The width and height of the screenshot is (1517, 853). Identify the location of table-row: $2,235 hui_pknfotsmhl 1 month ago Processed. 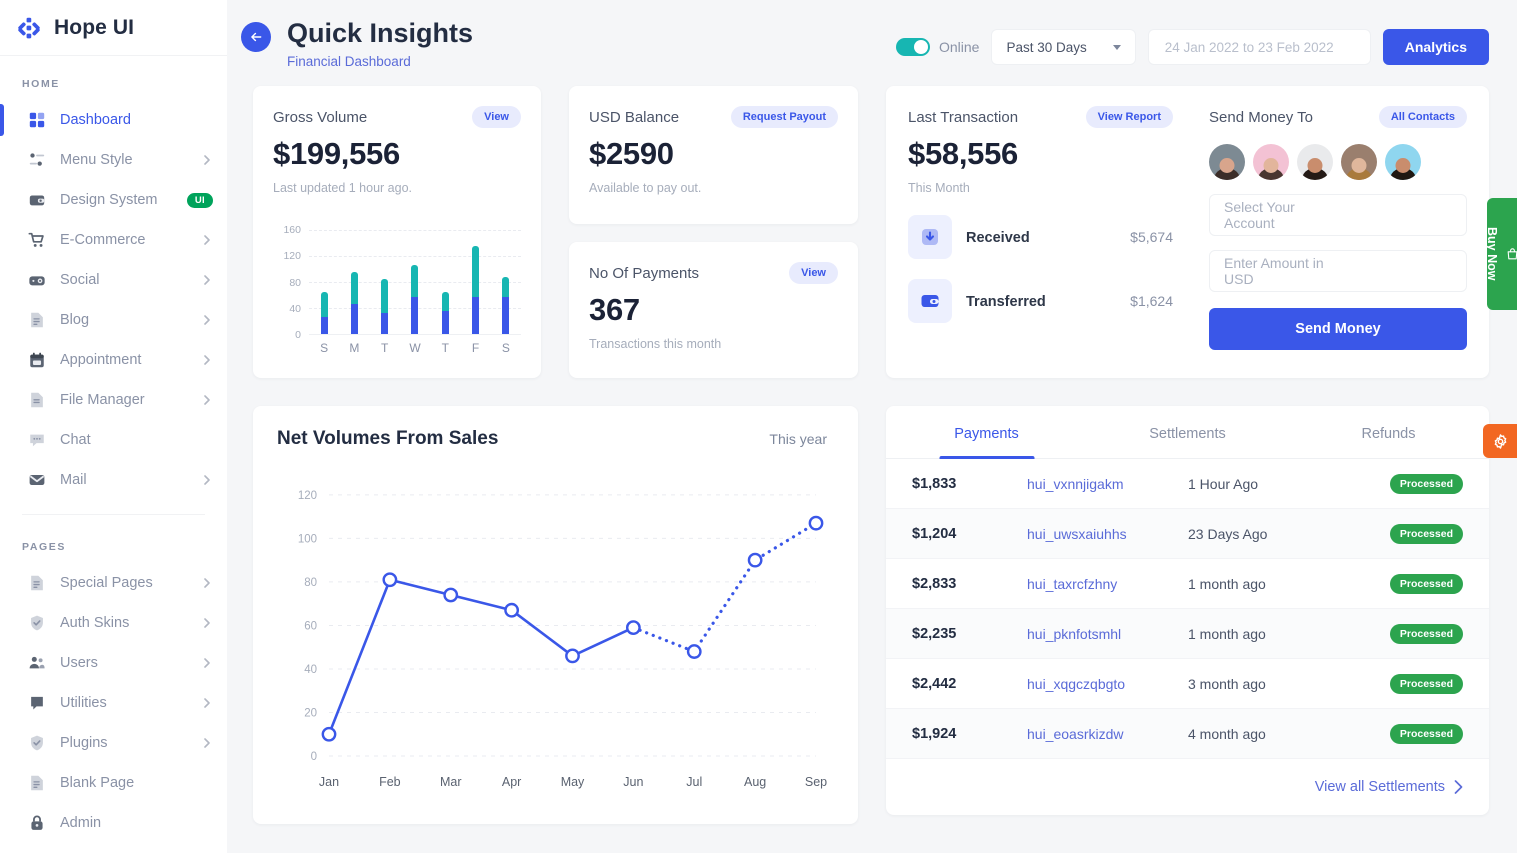
(1187, 634).